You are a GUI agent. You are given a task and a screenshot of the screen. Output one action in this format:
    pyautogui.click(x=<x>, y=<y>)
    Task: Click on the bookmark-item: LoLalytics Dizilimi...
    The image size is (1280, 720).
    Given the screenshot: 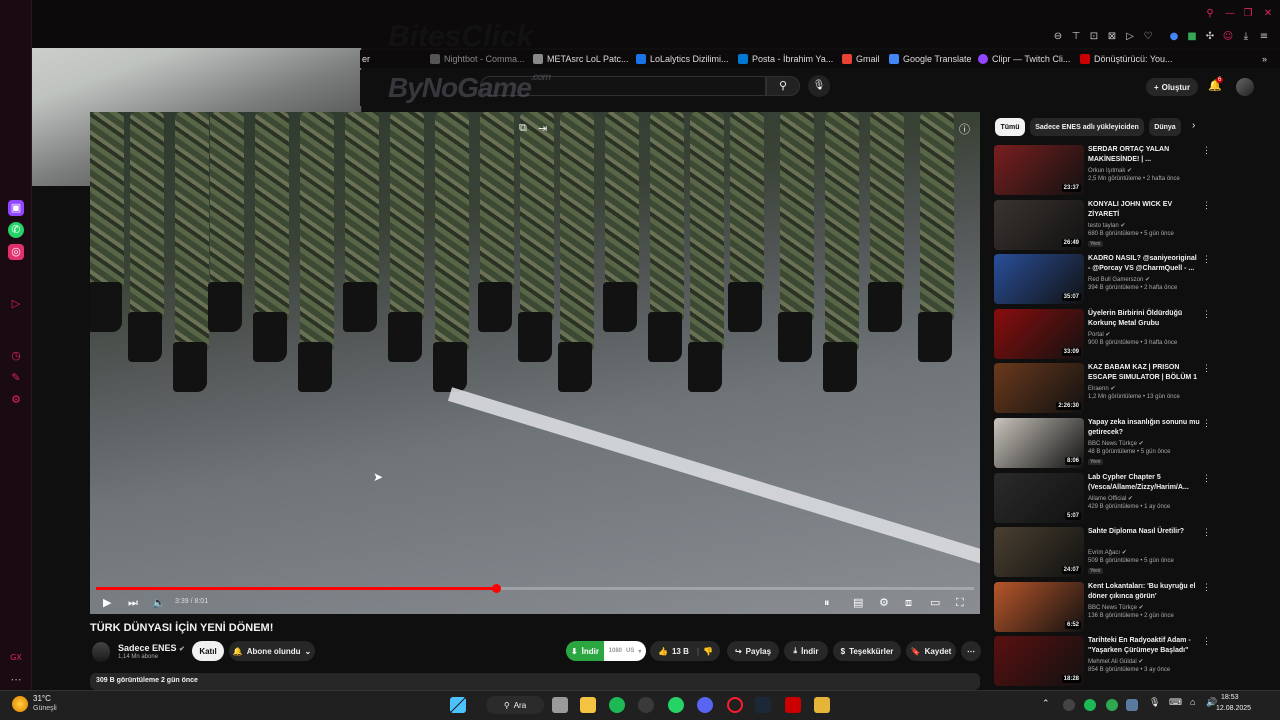 What is the action you would take?
    pyautogui.click(x=682, y=59)
    